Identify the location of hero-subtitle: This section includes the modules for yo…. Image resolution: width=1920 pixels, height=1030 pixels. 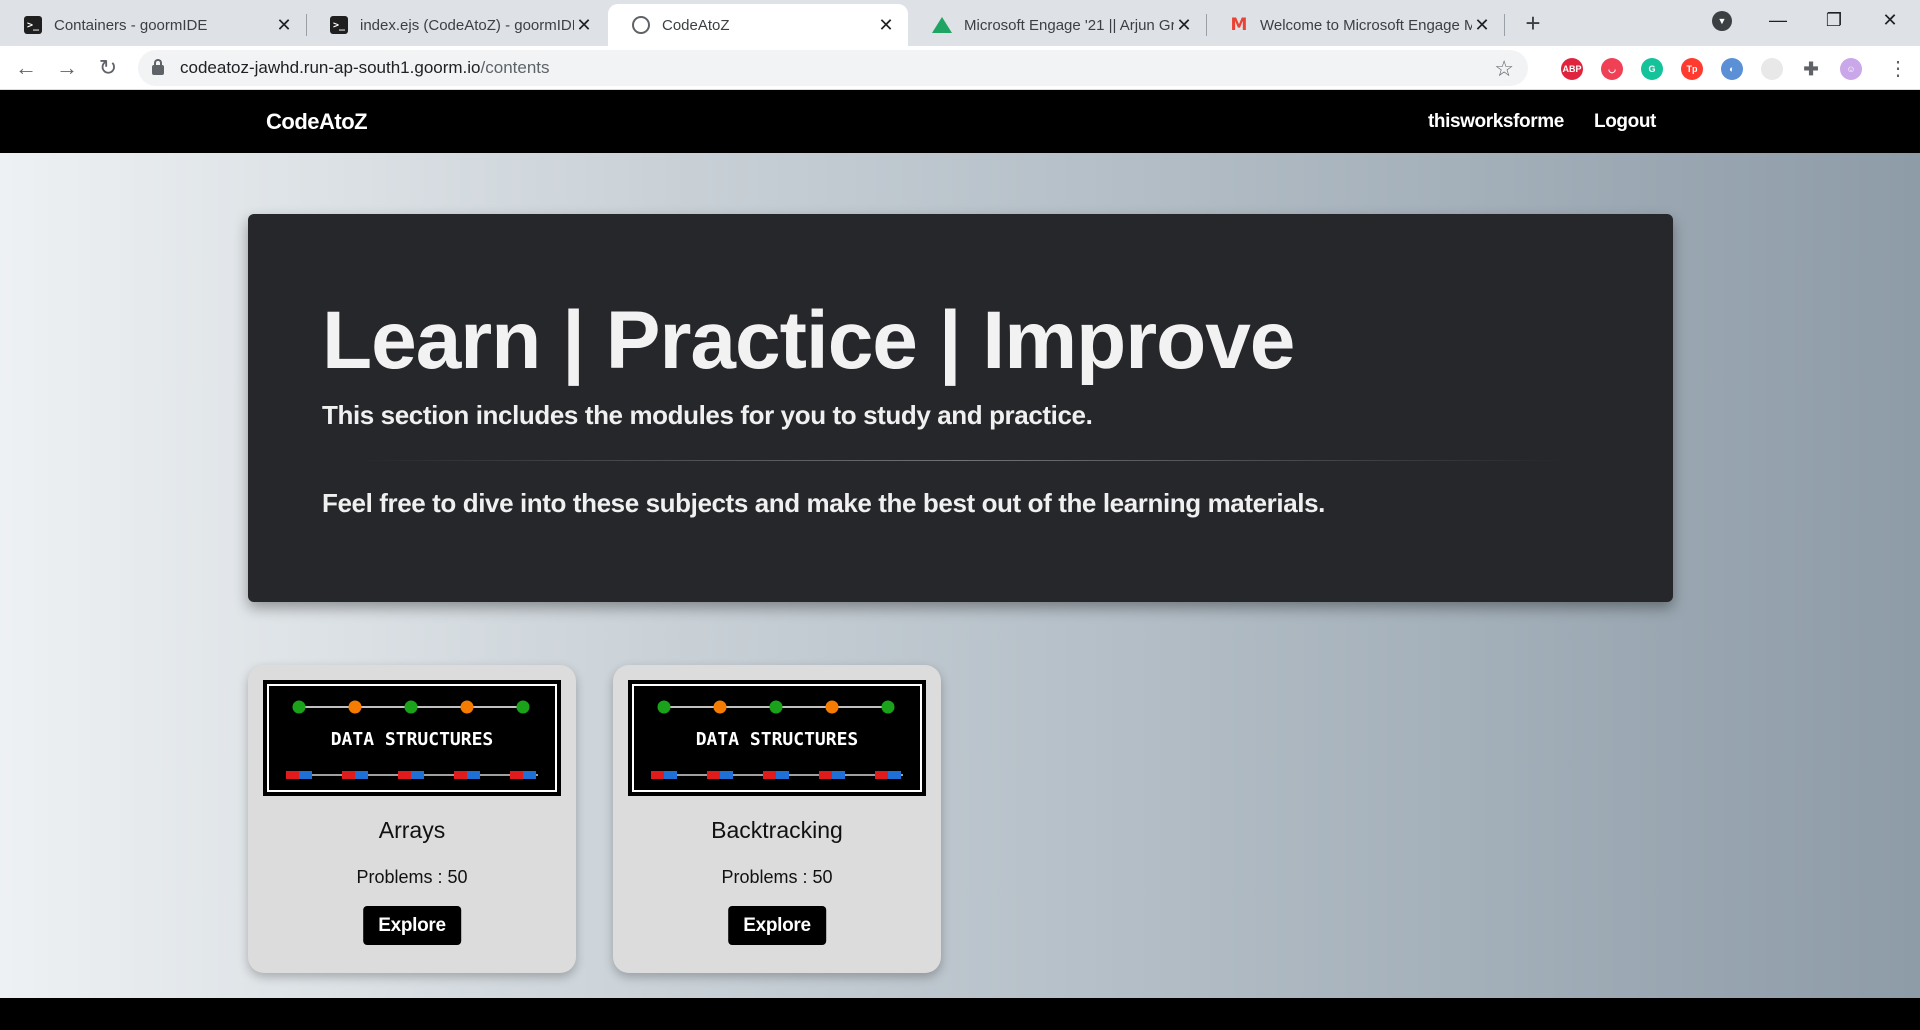
(707, 415).